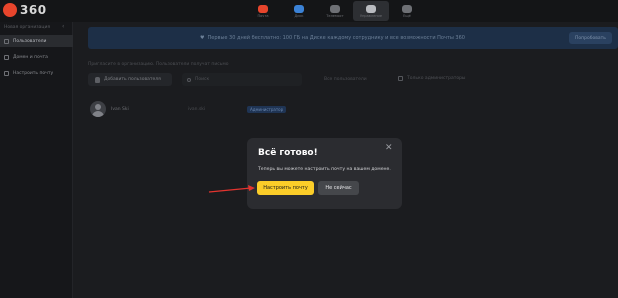 This screenshot has height=298, width=618. Describe the element at coordinates (251, 188) in the screenshot. I see `annotation-arrow-head` at that location.